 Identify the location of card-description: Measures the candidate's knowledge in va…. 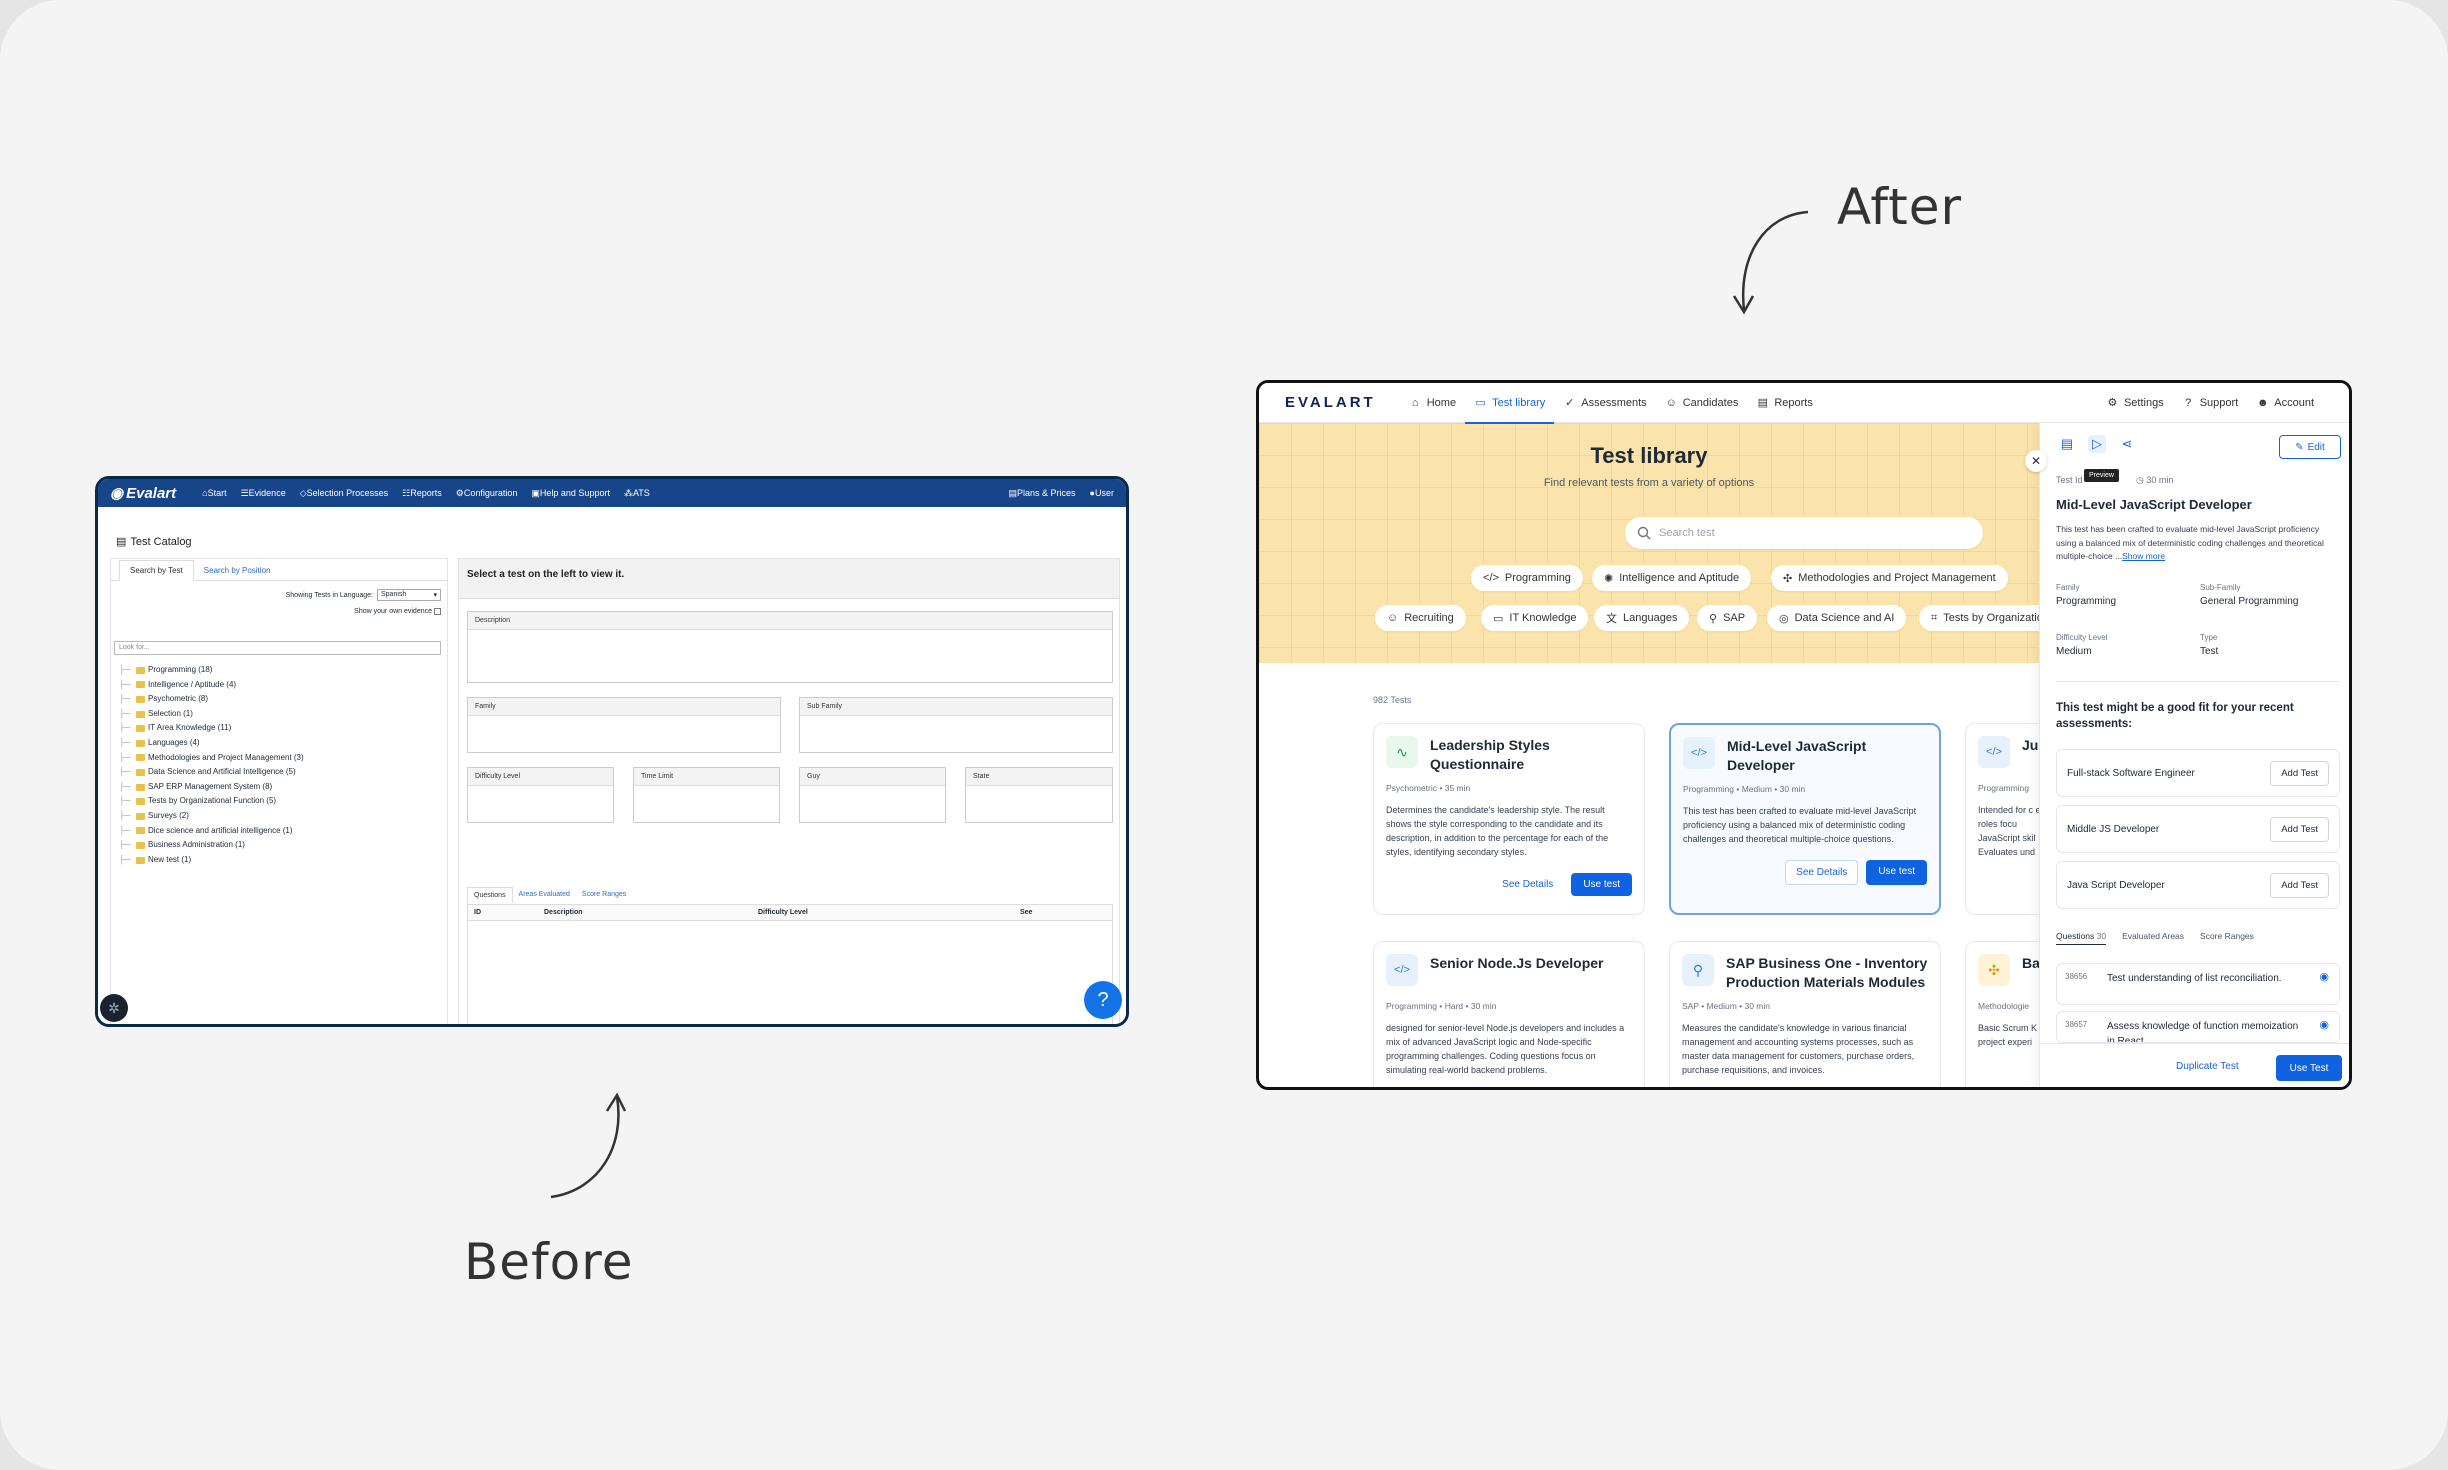
(1798, 1049).